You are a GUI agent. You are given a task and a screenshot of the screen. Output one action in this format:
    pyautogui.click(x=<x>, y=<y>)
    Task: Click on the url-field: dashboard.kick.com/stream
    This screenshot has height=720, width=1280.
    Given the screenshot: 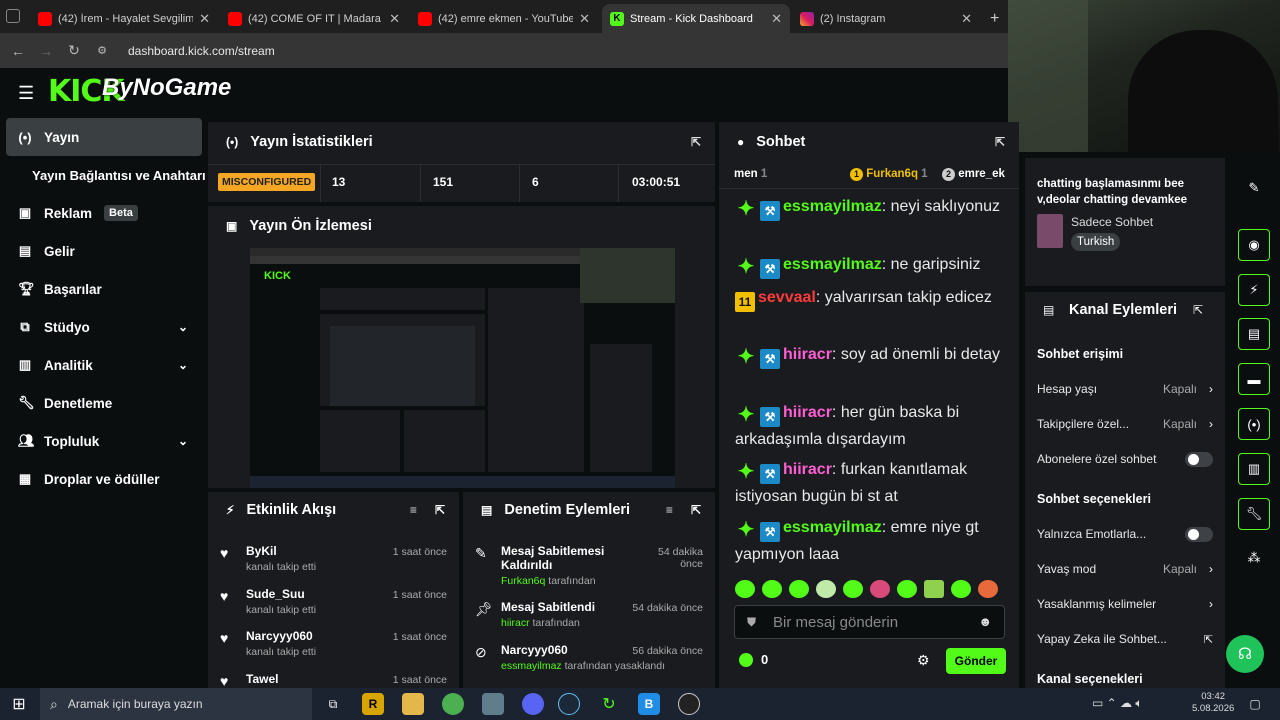 What is the action you would take?
    pyautogui.click(x=201, y=51)
    